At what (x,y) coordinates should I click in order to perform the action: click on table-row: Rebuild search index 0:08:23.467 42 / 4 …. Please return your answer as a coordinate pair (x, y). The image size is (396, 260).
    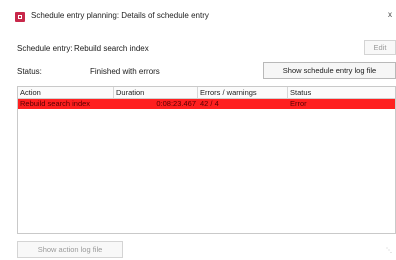
    Looking at the image, I should click on (206, 104).